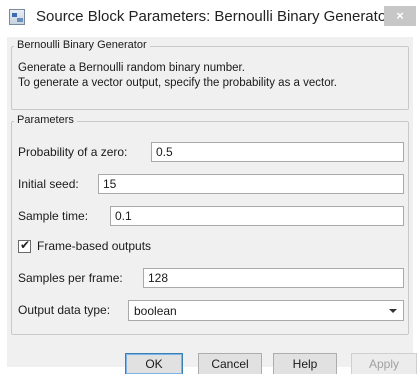 This screenshot has height=374, width=420. I want to click on apply-button: Apply, so click(384, 363).